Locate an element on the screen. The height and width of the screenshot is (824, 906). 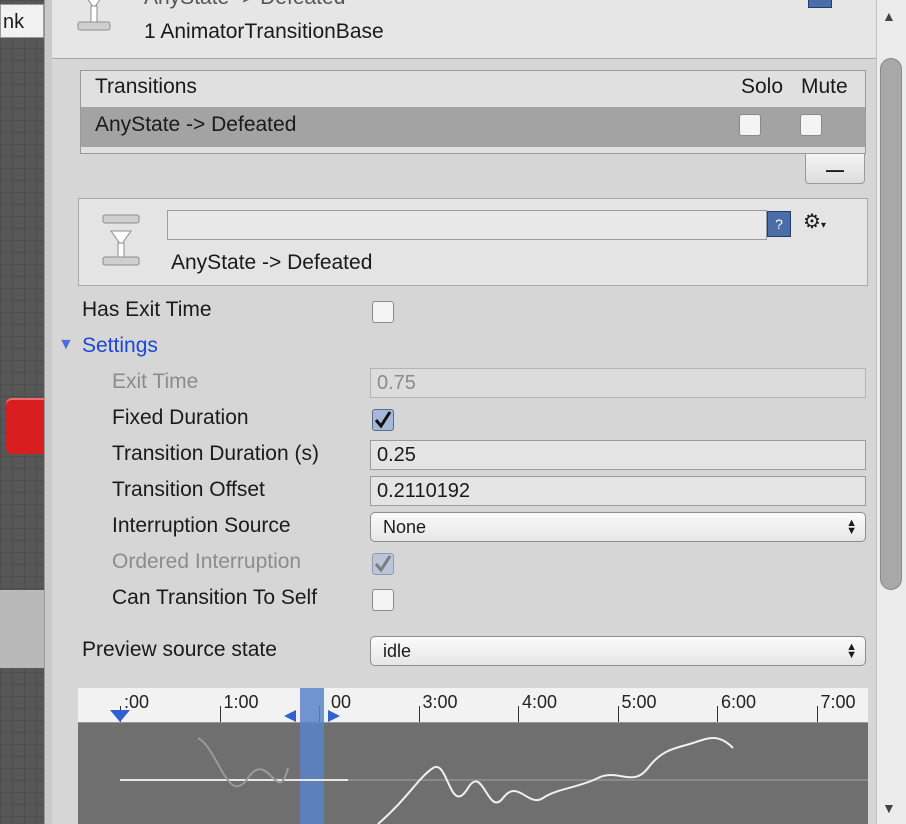
transition-name-field is located at coordinates (467, 225).